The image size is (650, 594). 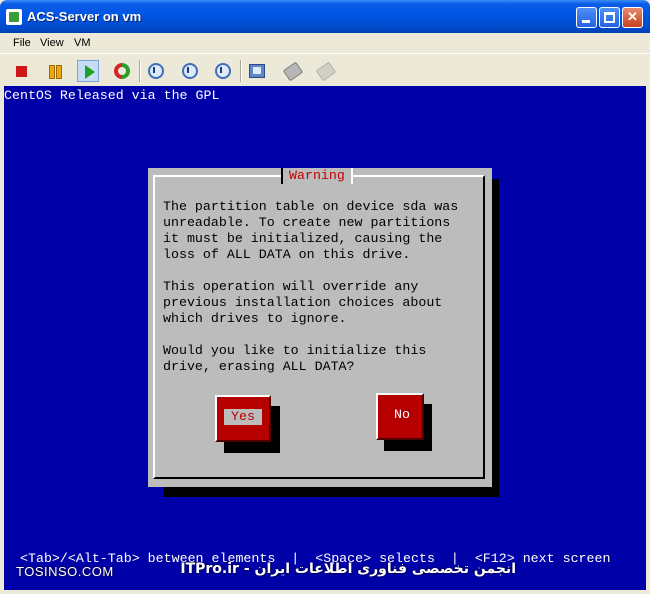 I want to click on take-snapshot-button, so click(x=156, y=71).